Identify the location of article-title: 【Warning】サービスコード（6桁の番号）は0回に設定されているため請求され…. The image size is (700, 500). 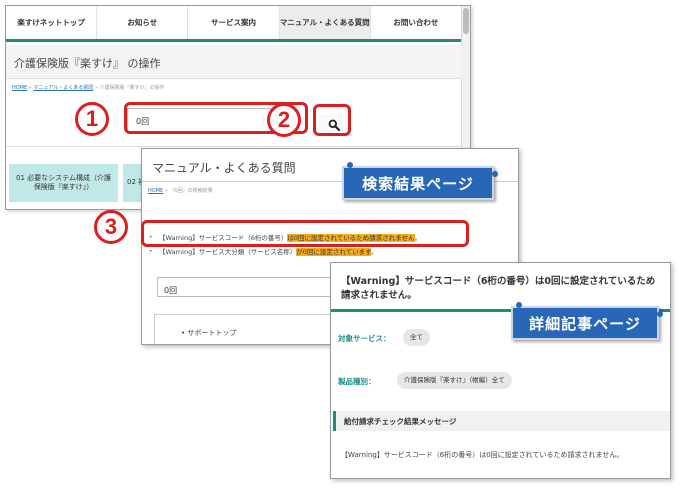
(498, 288).